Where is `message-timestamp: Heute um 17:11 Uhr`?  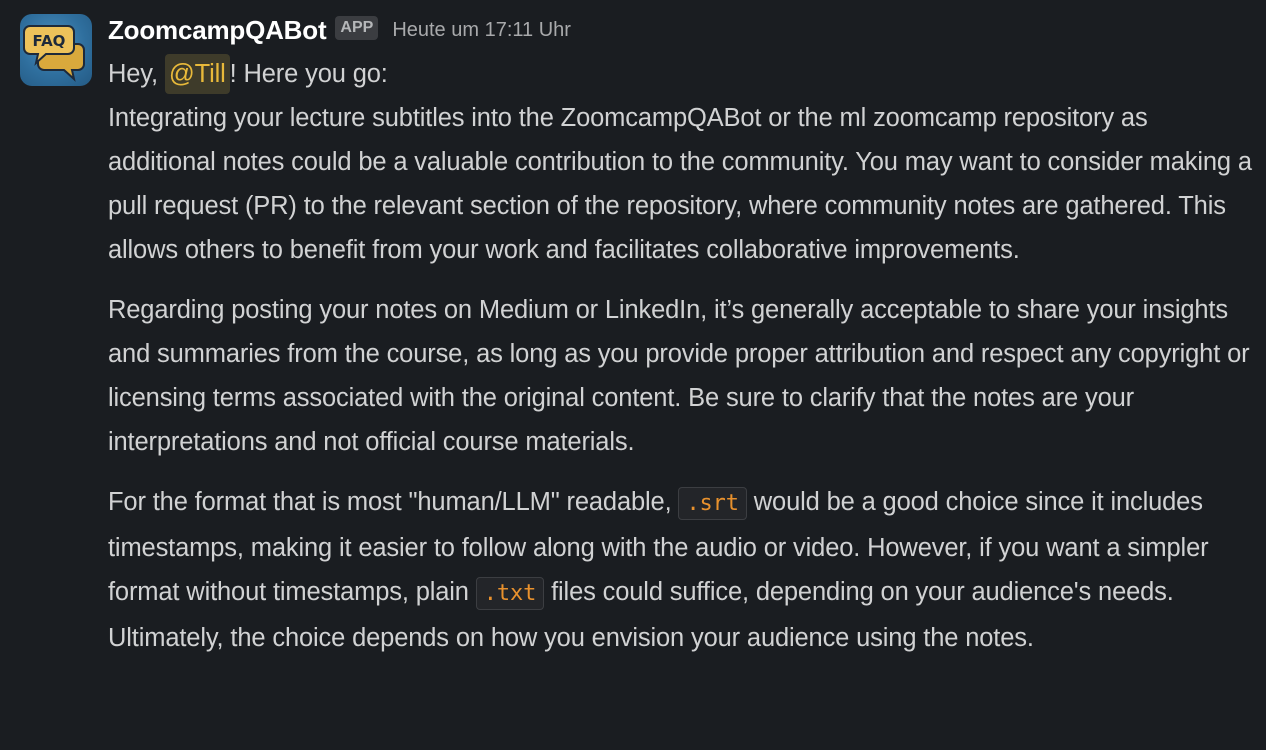 message-timestamp: Heute um 17:11 Uhr is located at coordinates (481, 30).